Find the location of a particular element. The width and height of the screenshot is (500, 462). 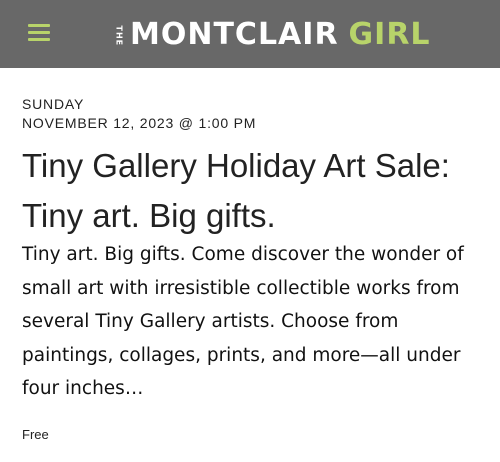

event-datetime: NOVEMBER 12, 2023 @ 1:00 PM is located at coordinates (139, 123).